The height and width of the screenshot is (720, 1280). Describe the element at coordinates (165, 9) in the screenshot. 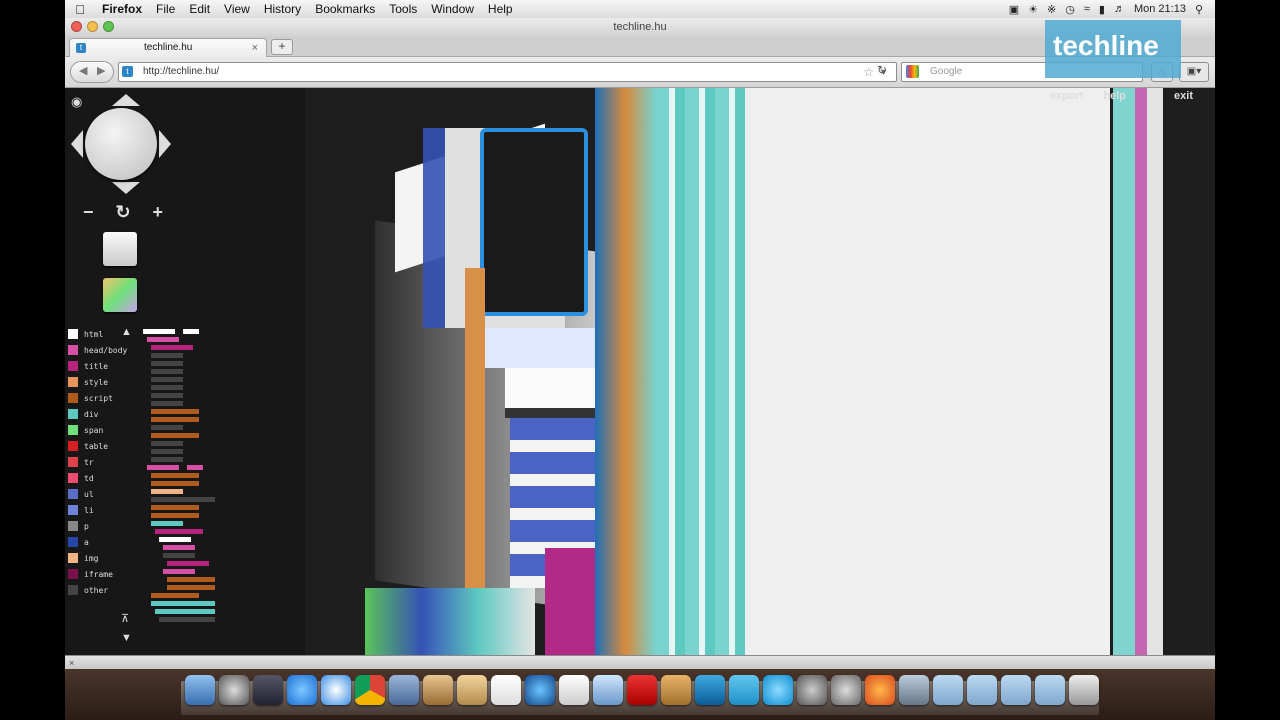

I see `menu-file: File` at that location.